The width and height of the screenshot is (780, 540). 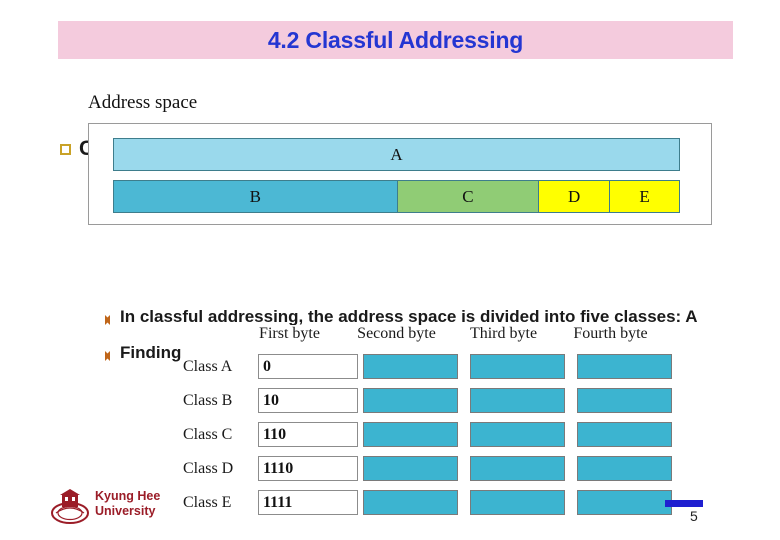 I want to click on class-table-col-header-4: Fourth byte, so click(x=610, y=333).